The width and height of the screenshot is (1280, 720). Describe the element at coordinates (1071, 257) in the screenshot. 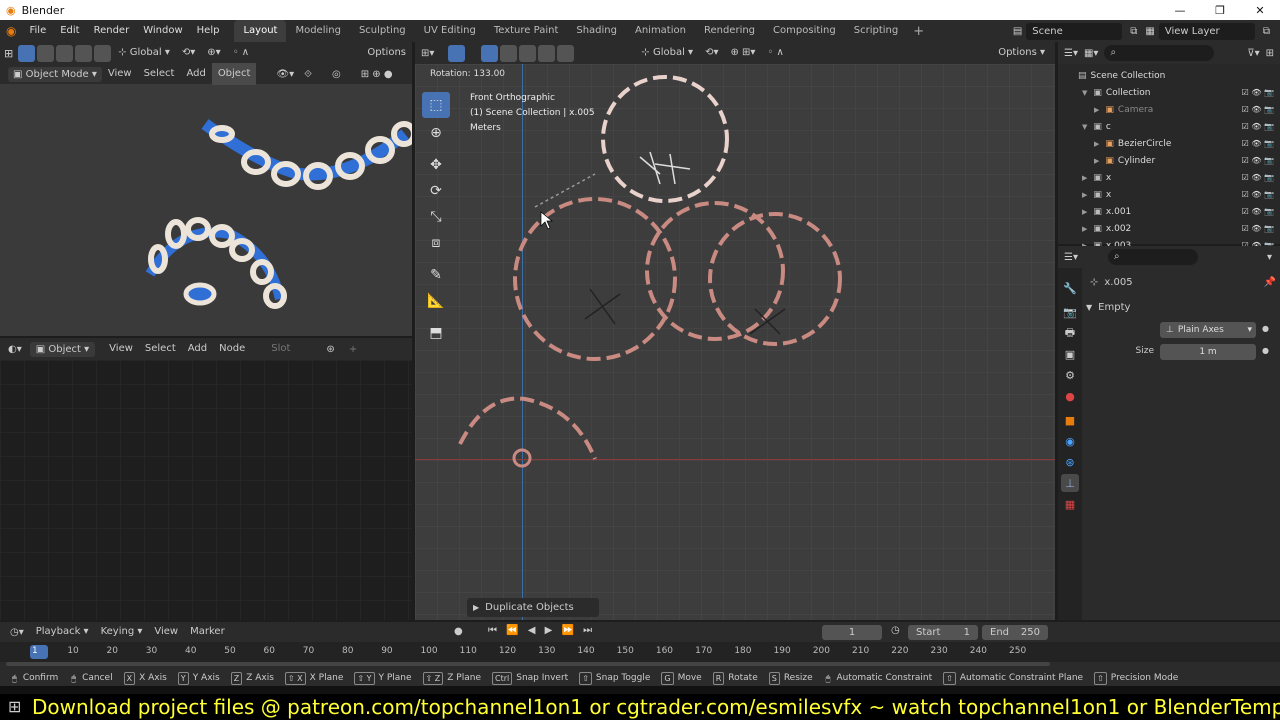

I see `properties-editor-icon: ☰▾` at that location.